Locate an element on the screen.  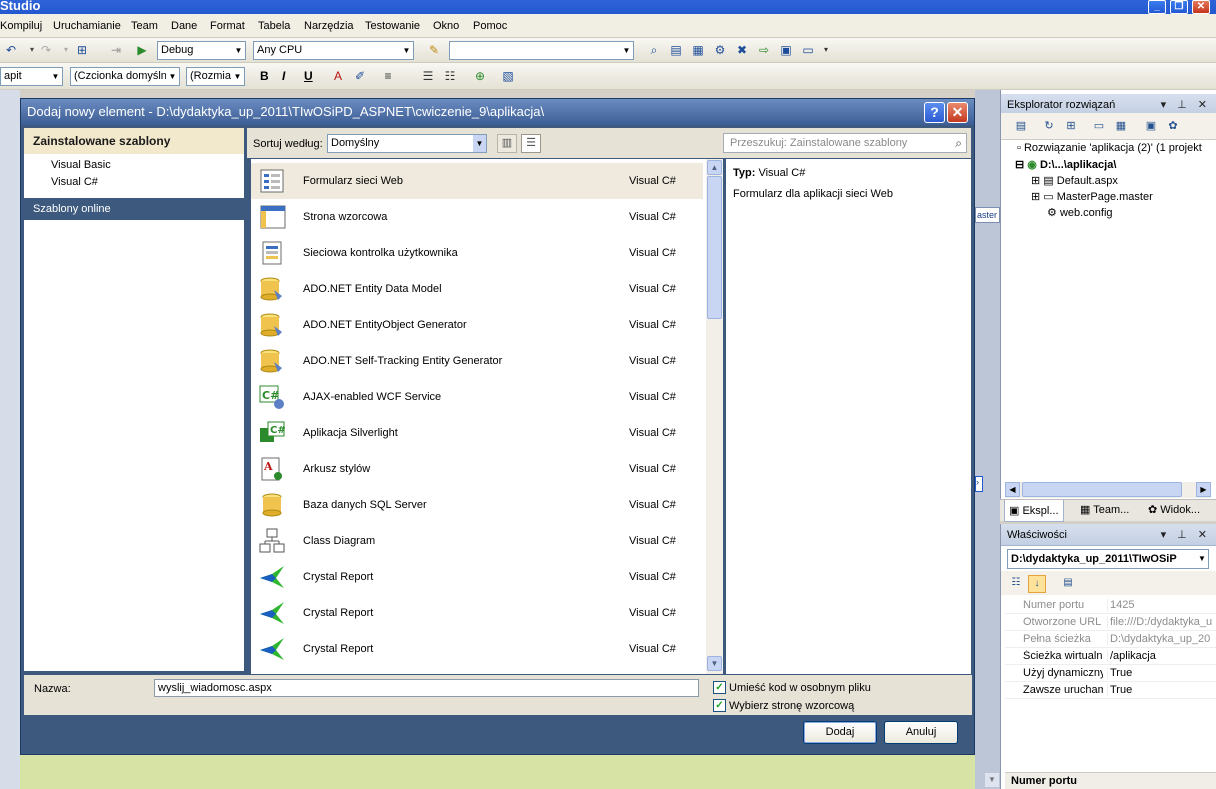
property-row: Otworzone URL file:///D:/dydaktyka_u is located at coordinates (1110, 622).